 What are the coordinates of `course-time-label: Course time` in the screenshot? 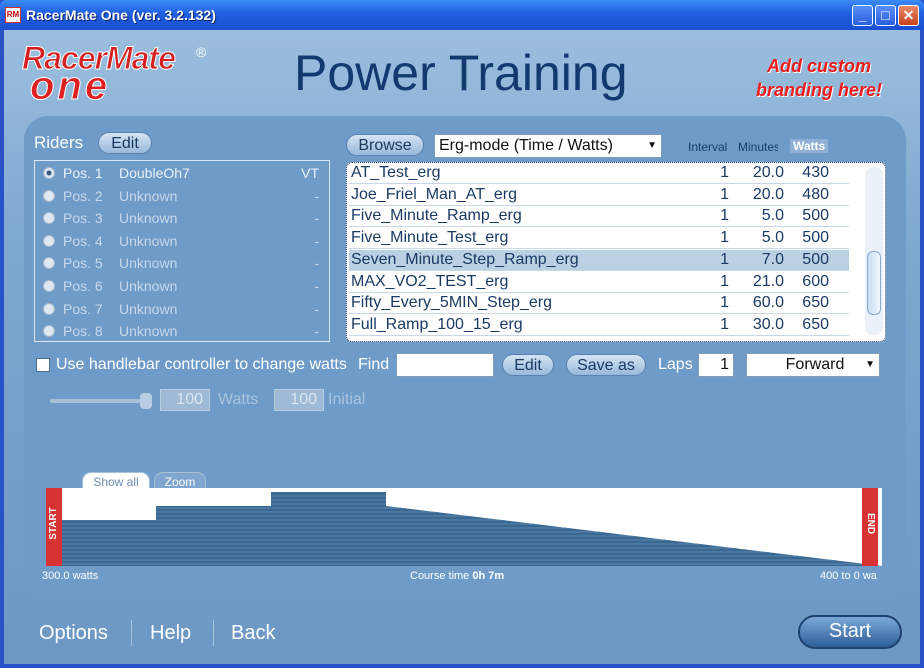 It's located at (440, 576).